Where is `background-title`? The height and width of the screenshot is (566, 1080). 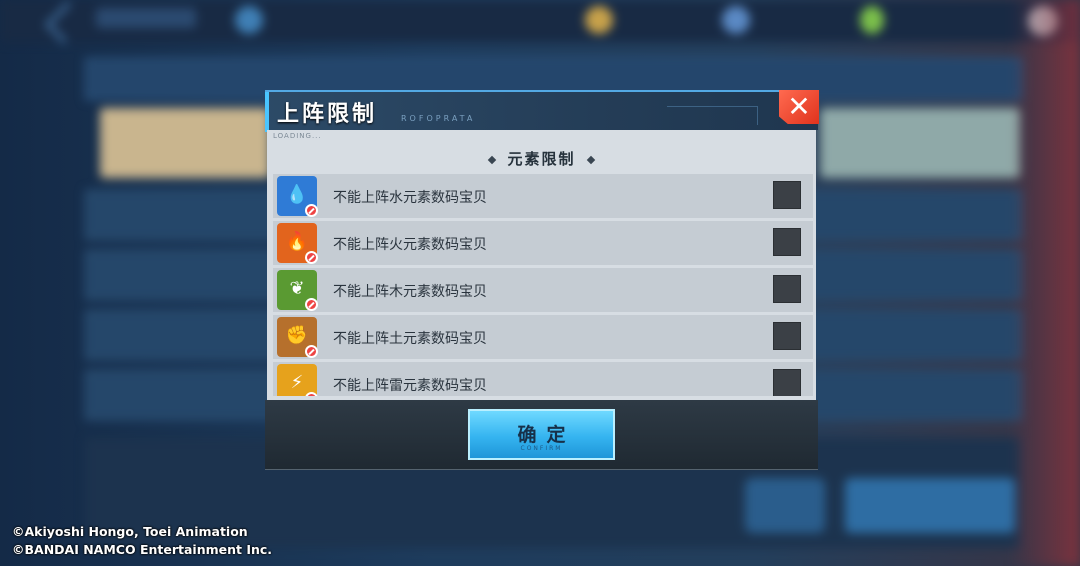 background-title is located at coordinates (146, 18).